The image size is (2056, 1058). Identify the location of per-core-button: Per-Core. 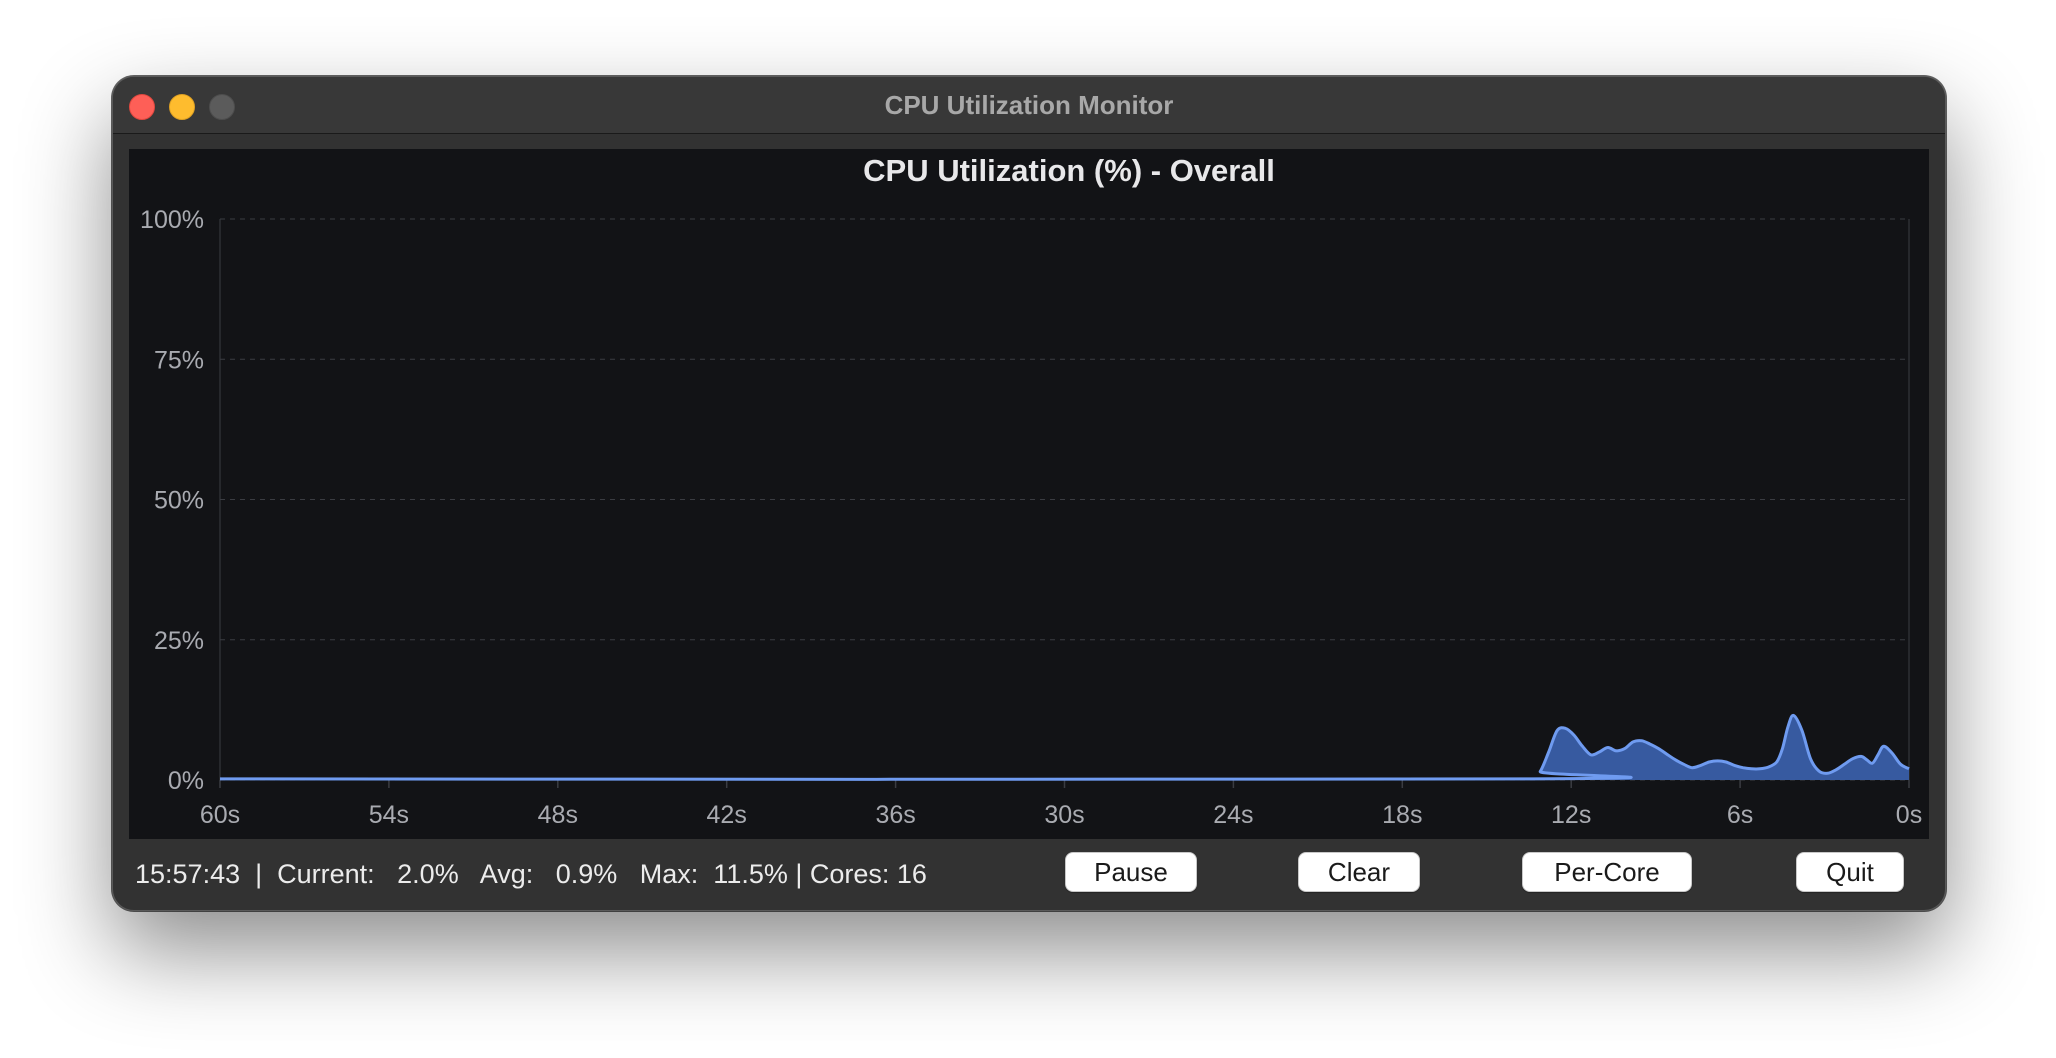
(1607, 872).